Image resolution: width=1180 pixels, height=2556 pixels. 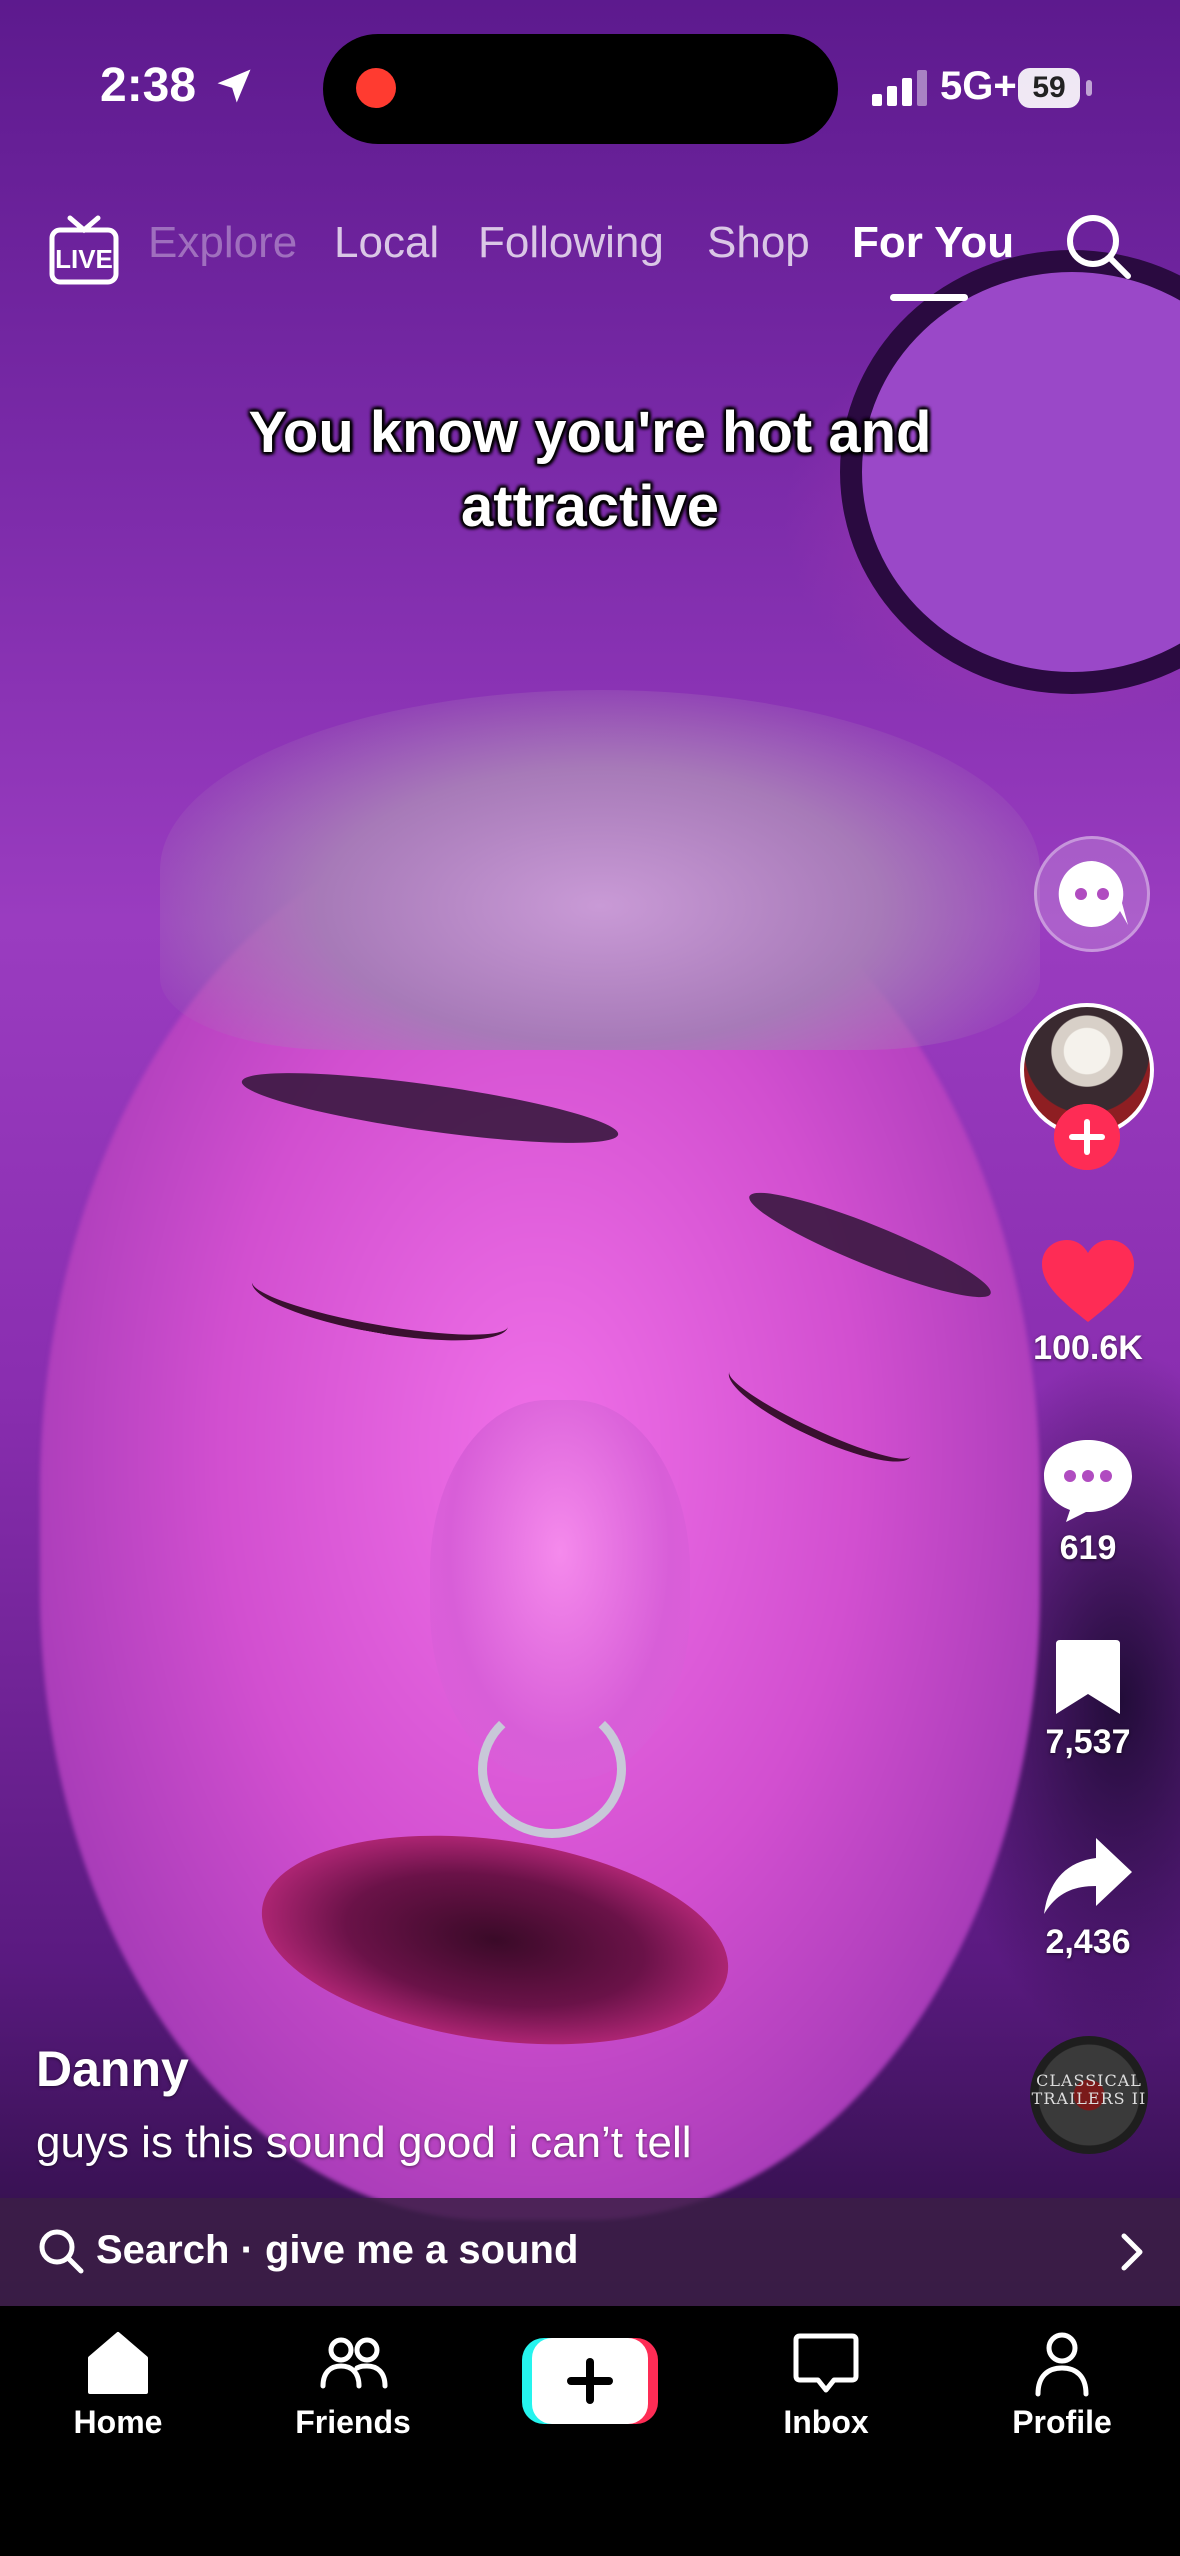 I want to click on search-suggestion-label: Search · give me a sound, so click(x=337, y=2250).